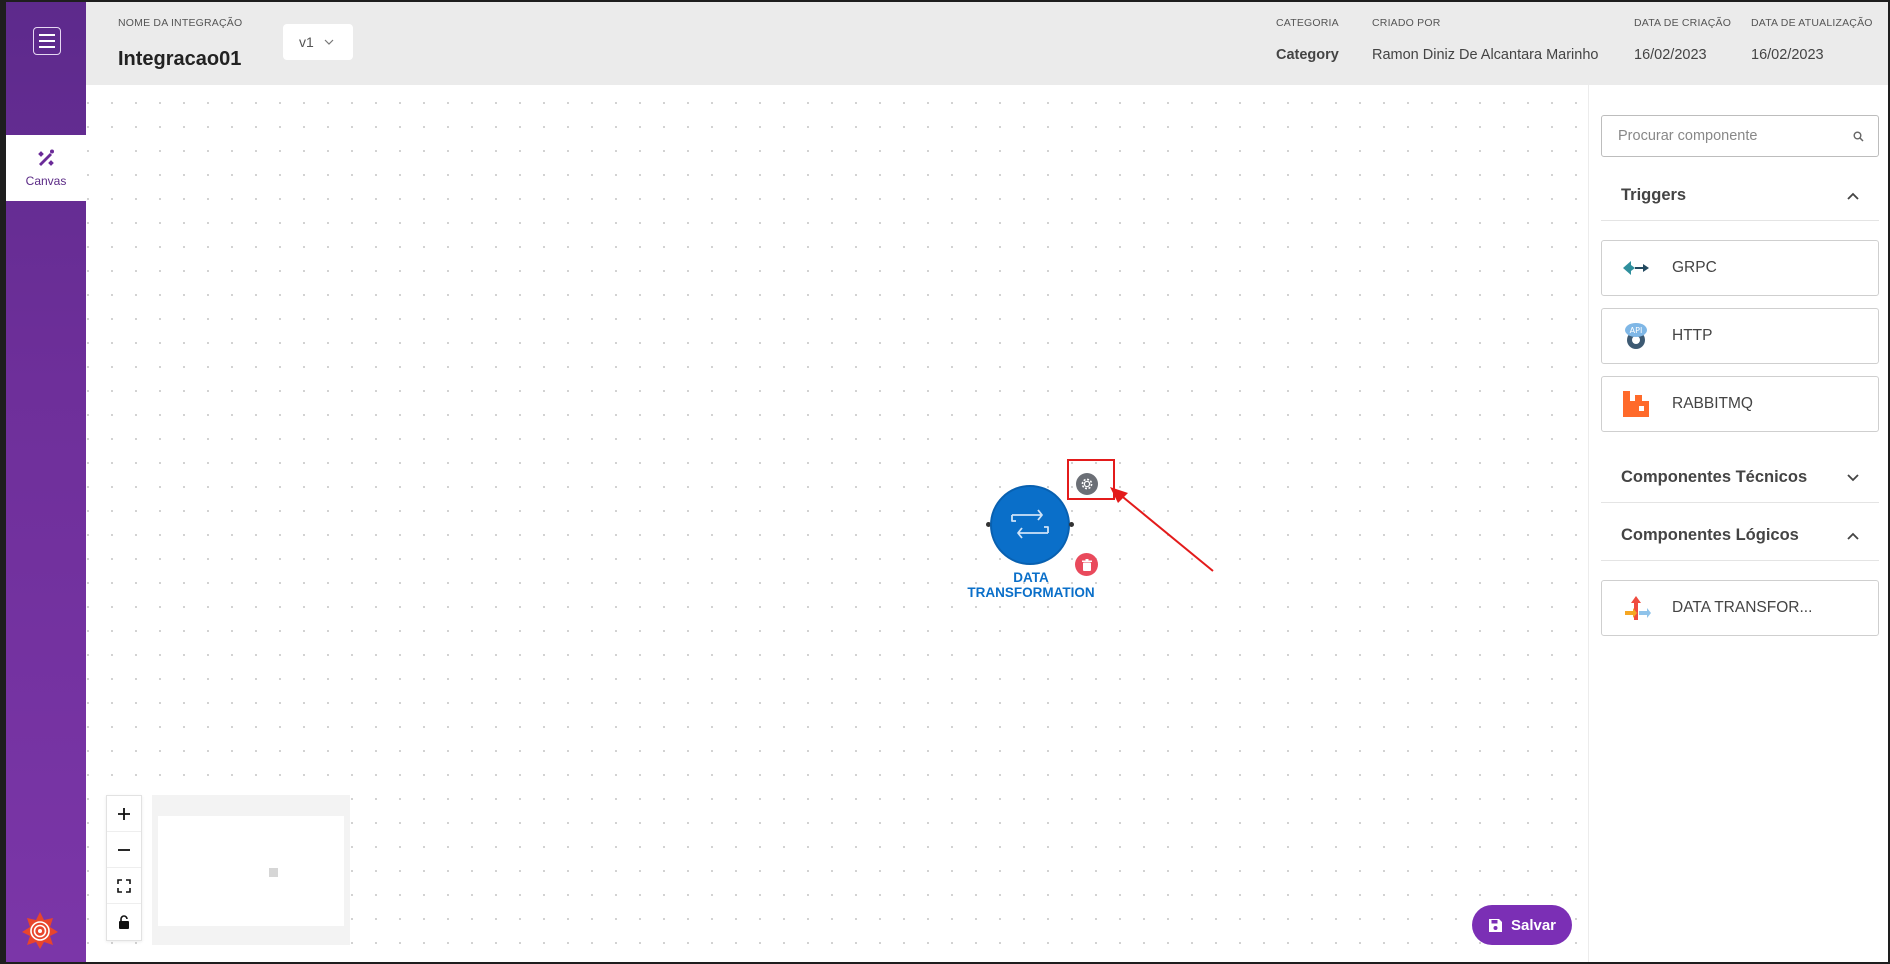 This screenshot has height=964, width=1890. I want to click on minimap-viewport, so click(251, 871).